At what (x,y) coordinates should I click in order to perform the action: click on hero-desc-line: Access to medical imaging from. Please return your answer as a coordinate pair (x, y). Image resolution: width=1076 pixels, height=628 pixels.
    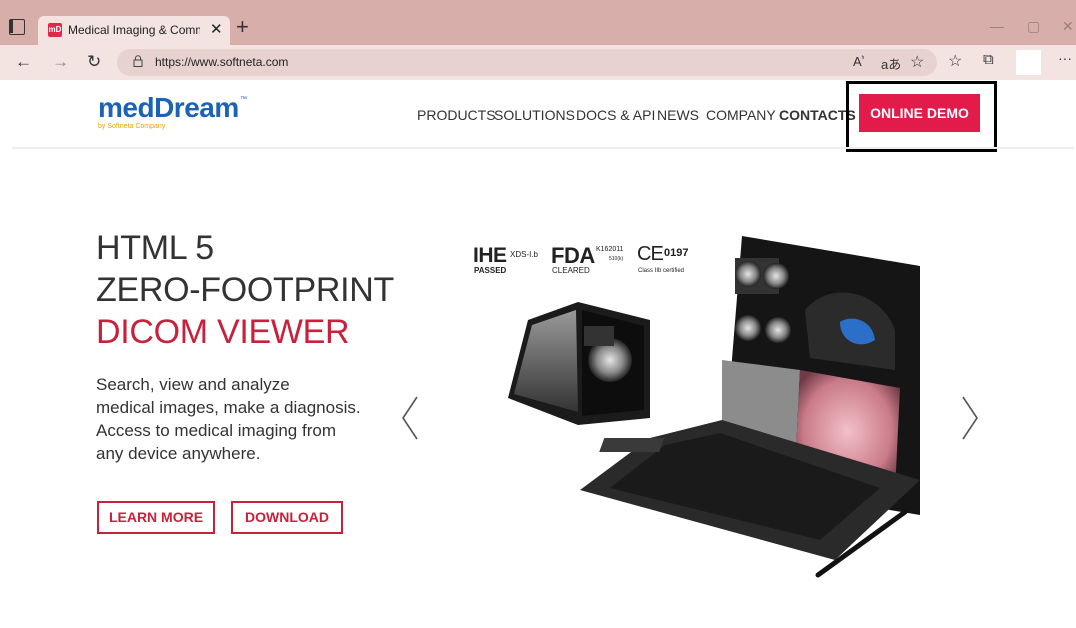
    Looking at the image, I should click on (216, 430).